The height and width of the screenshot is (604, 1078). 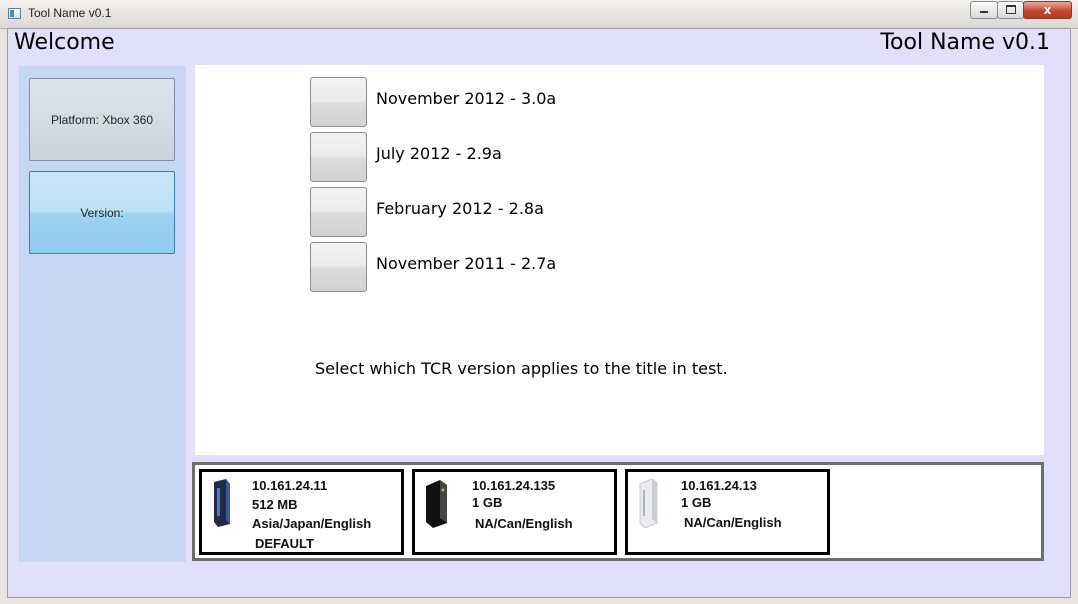 I want to click on xbox-360-white-icon, so click(x=648, y=503).